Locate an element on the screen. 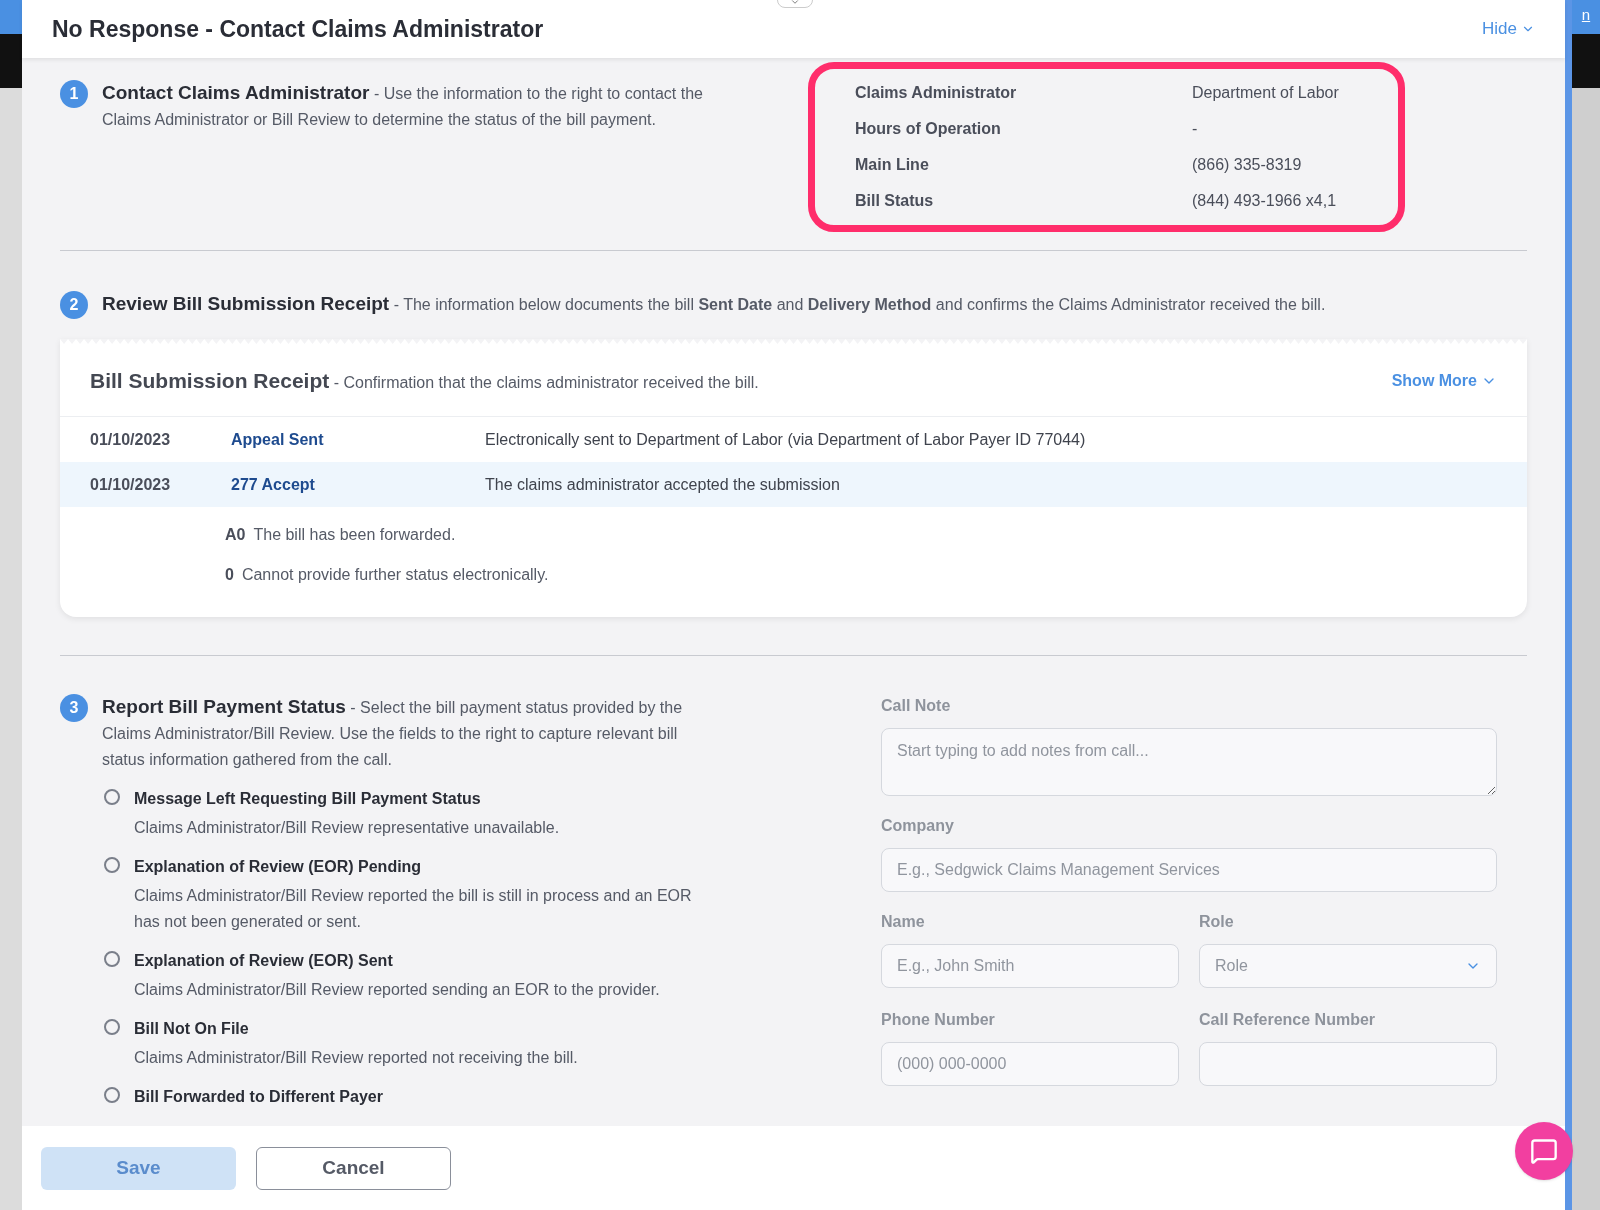  radio-label: Explanation of Review (EOR) Pending is located at coordinates (278, 867).